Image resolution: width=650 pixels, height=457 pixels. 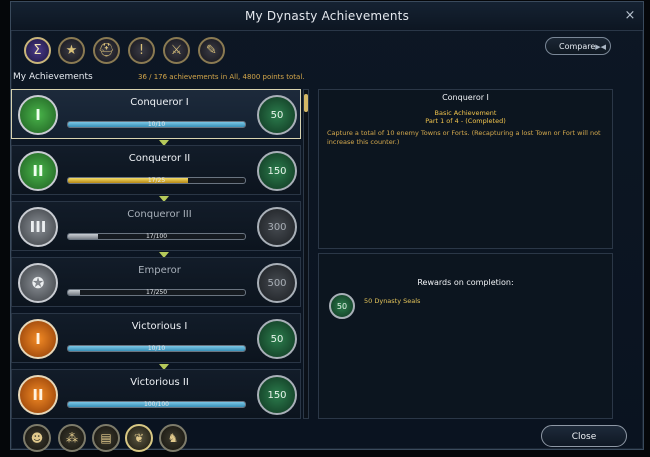 I want to click on rewards-title: Rewards on completion:, so click(x=465, y=282).